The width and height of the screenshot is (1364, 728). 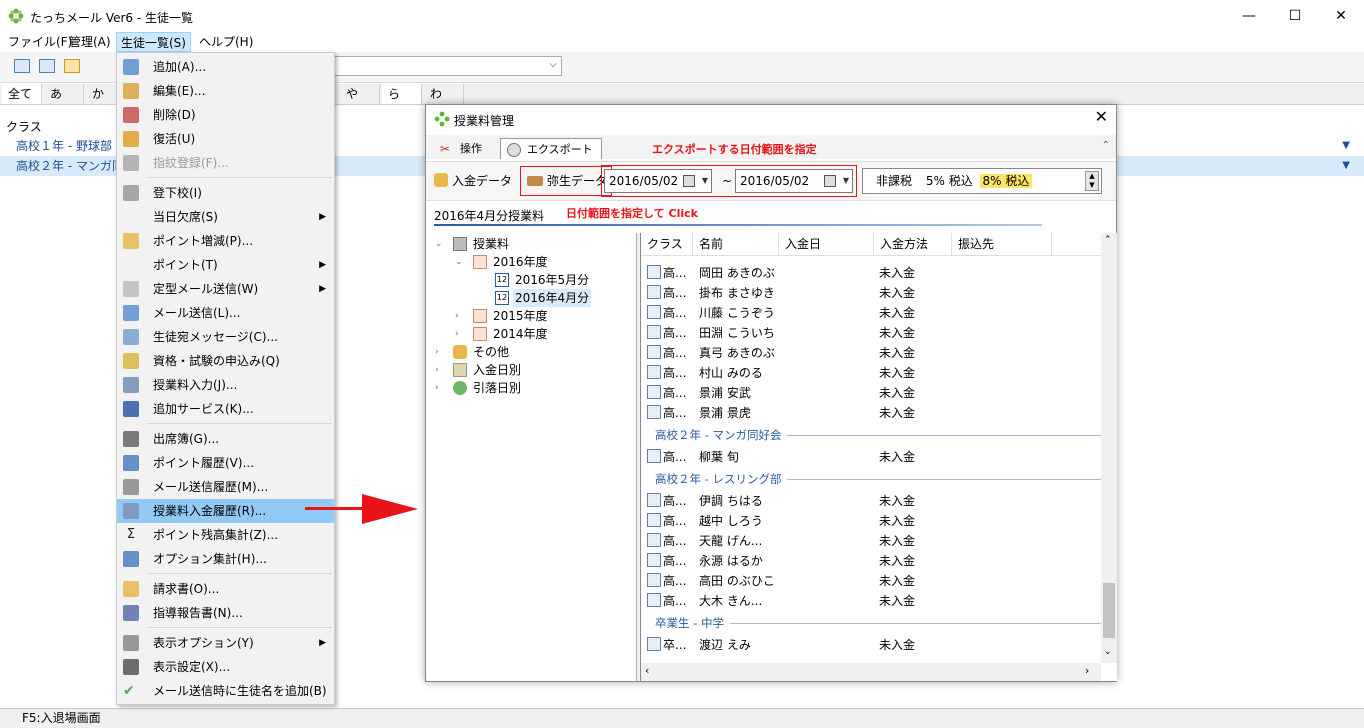 I want to click on date-to-field: 2016/05/02 ▼, so click(x=794, y=181).